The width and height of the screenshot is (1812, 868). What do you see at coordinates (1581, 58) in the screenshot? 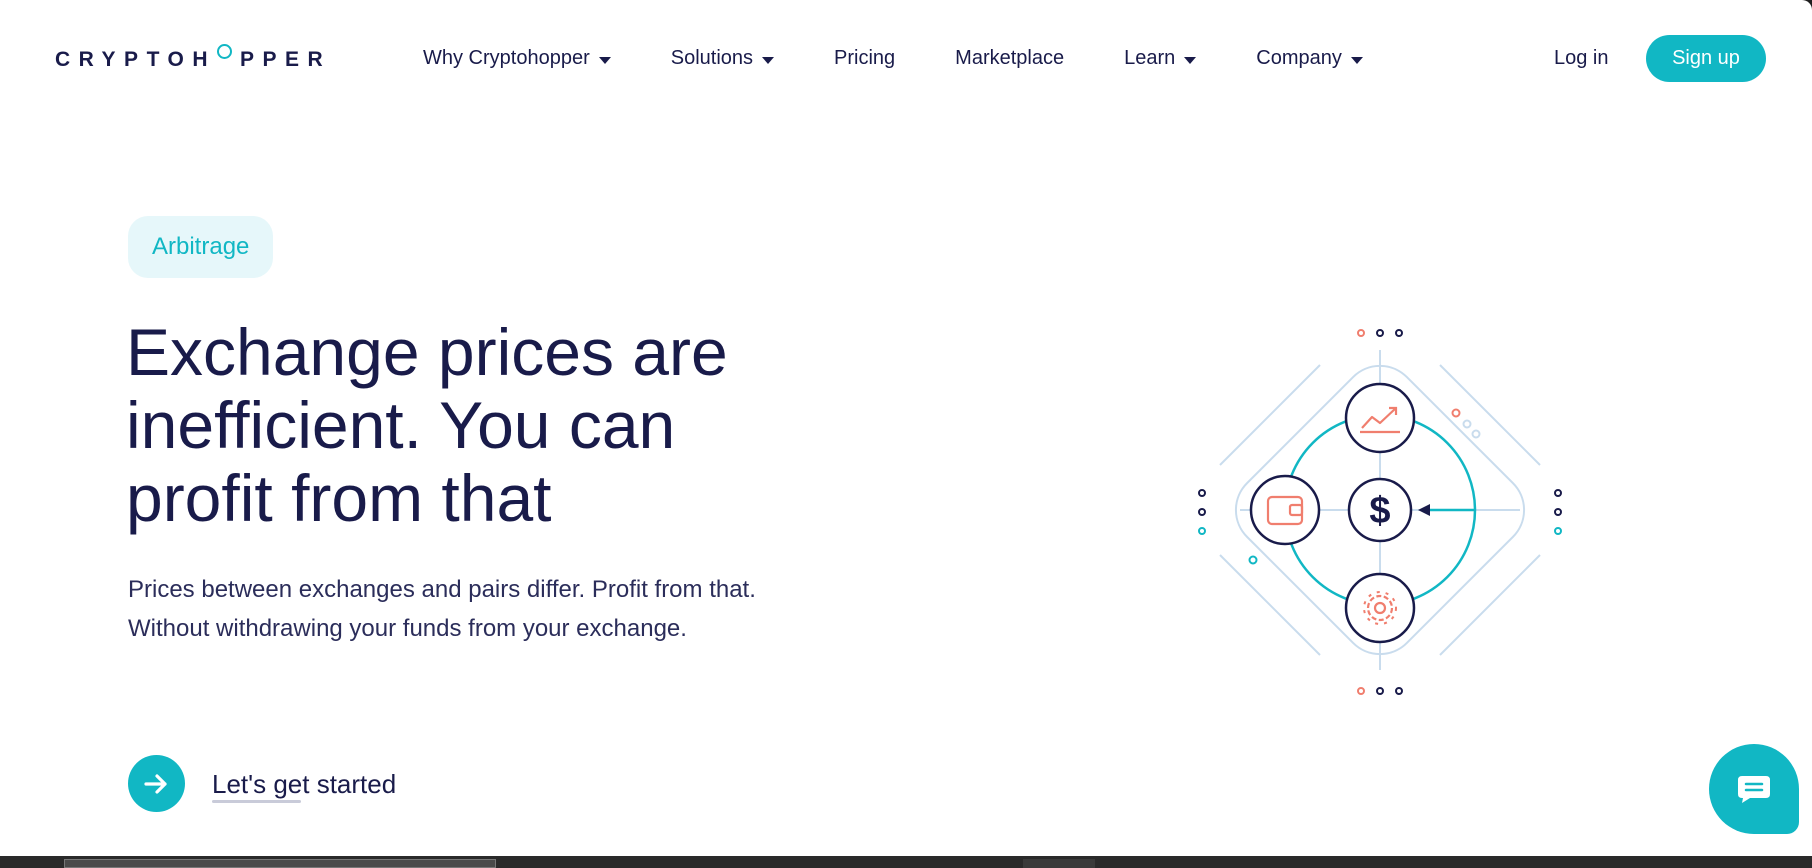
I see `login-link: Log in` at bounding box center [1581, 58].